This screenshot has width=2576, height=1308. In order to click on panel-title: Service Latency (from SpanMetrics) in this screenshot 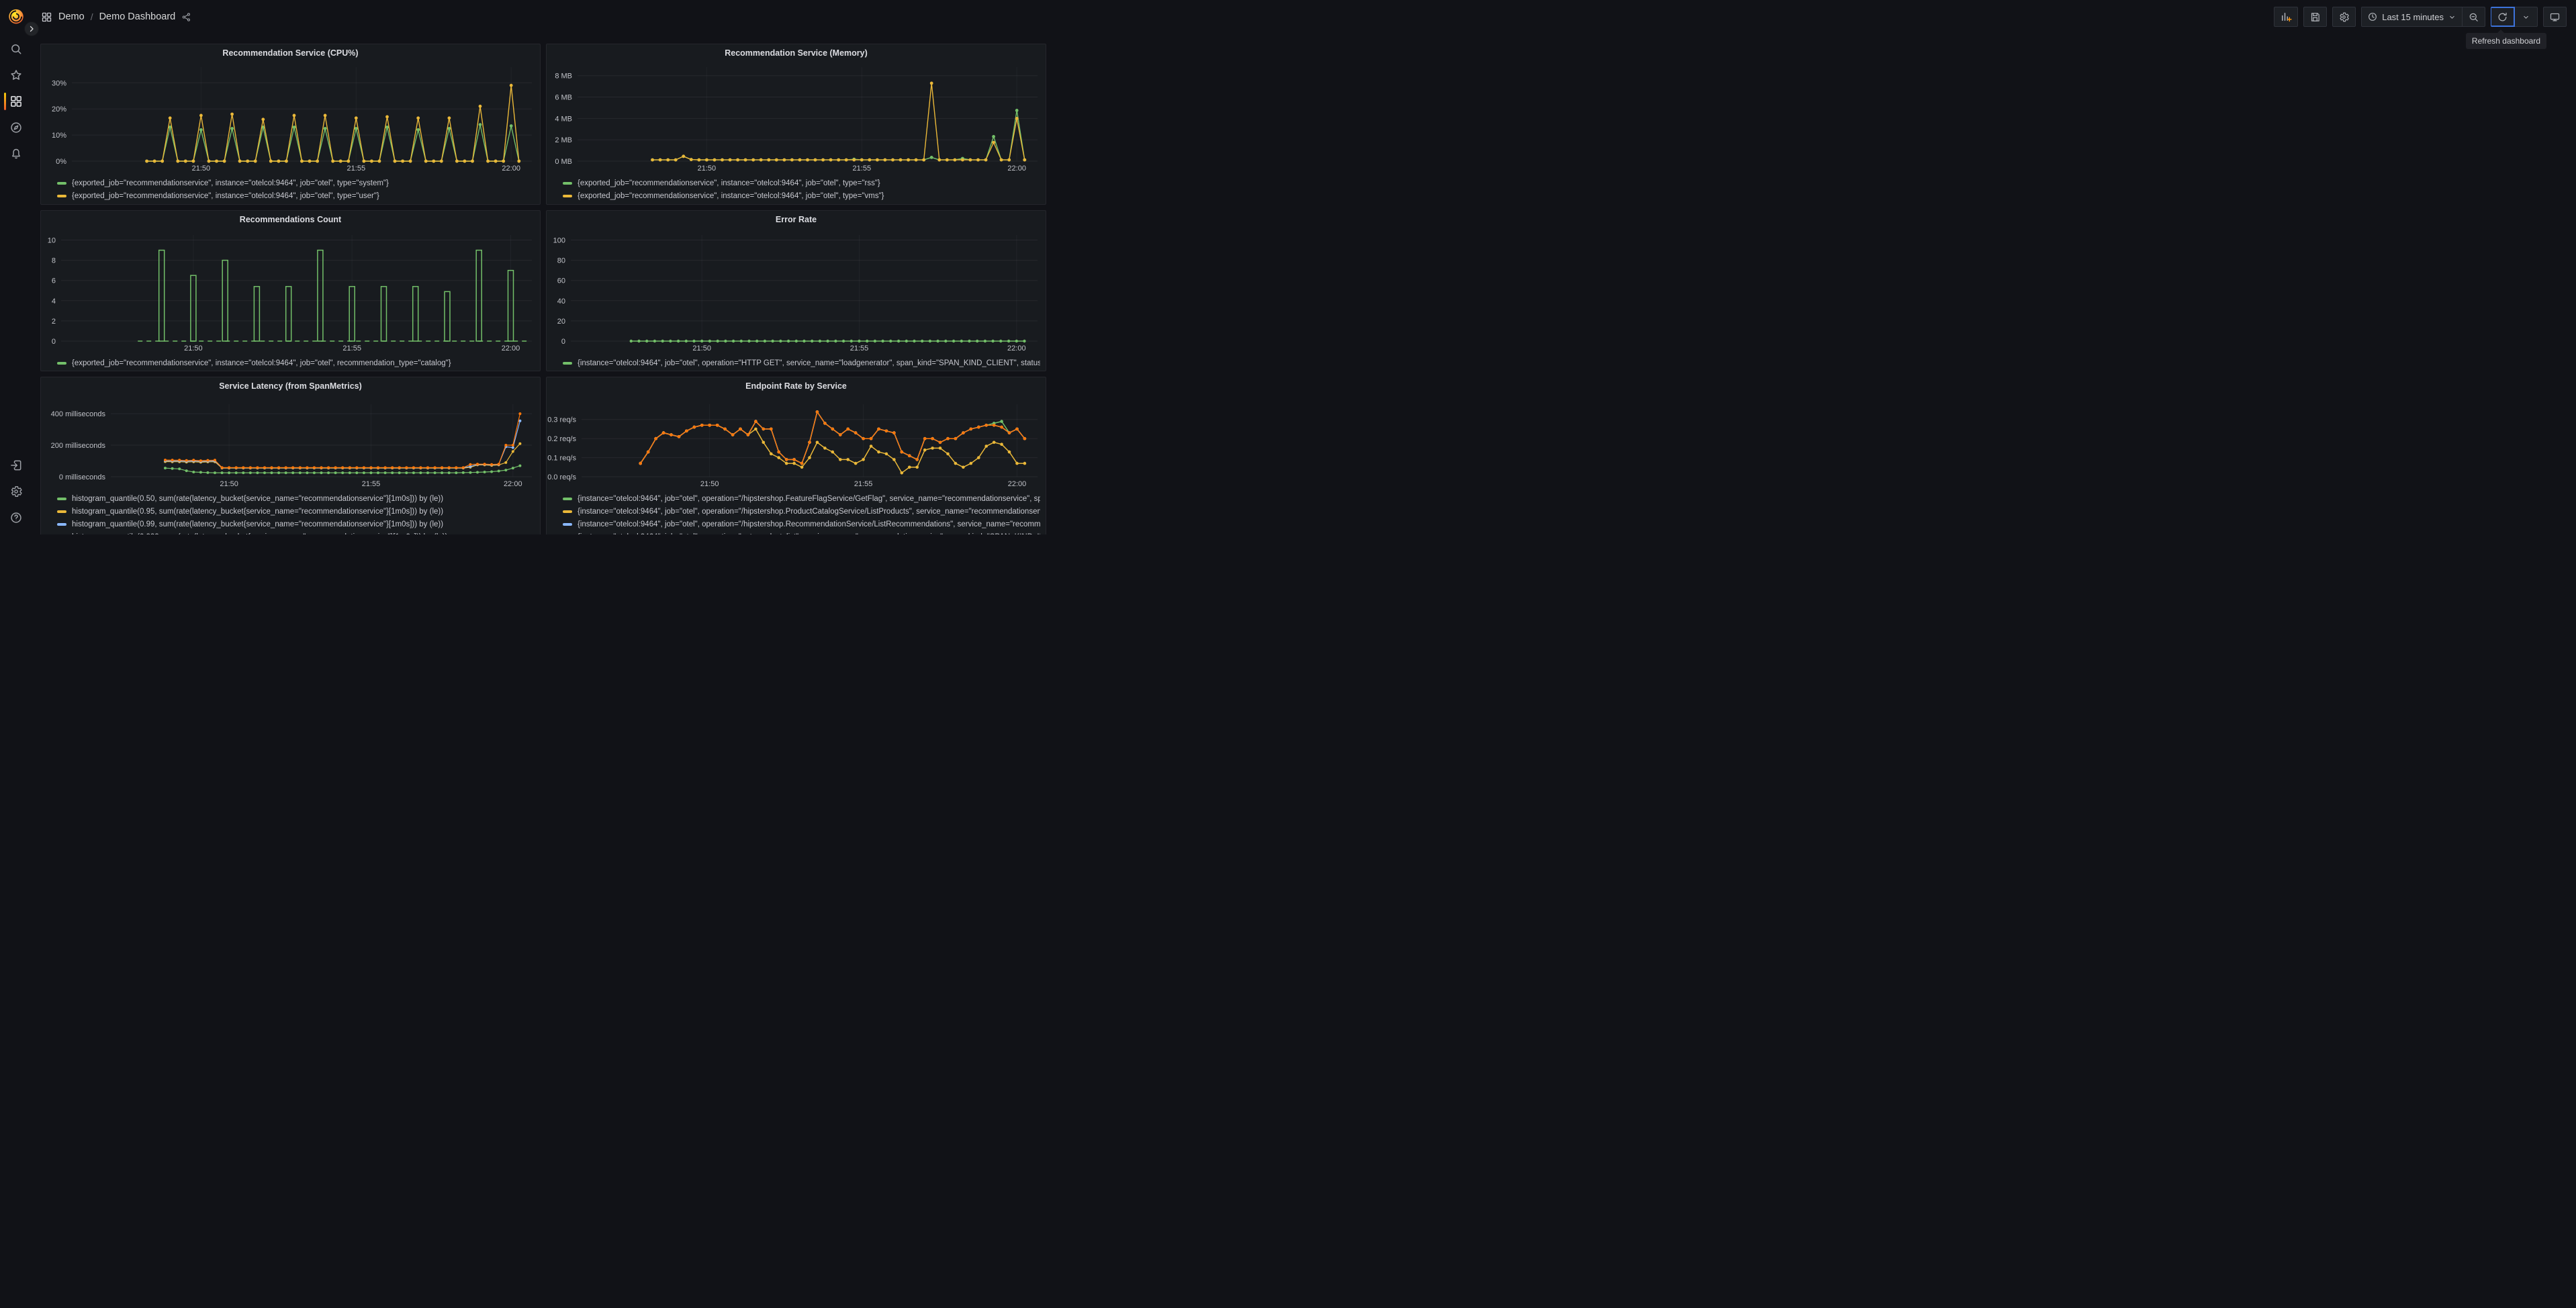, I will do `click(290, 386)`.